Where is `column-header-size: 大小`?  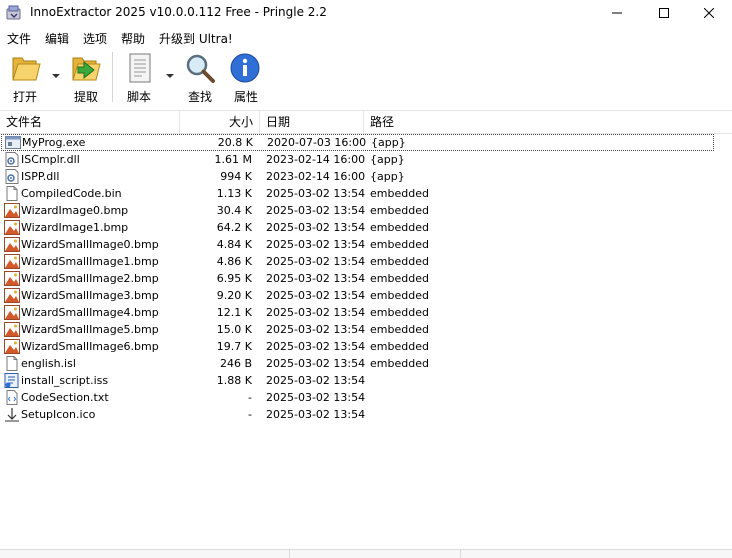
column-header-size: 大小 is located at coordinates (220, 122).